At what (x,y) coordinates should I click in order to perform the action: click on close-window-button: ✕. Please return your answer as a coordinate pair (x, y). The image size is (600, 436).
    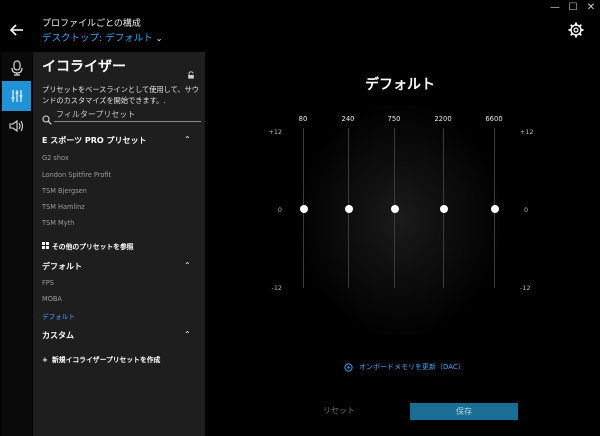
    Looking at the image, I should click on (591, 8).